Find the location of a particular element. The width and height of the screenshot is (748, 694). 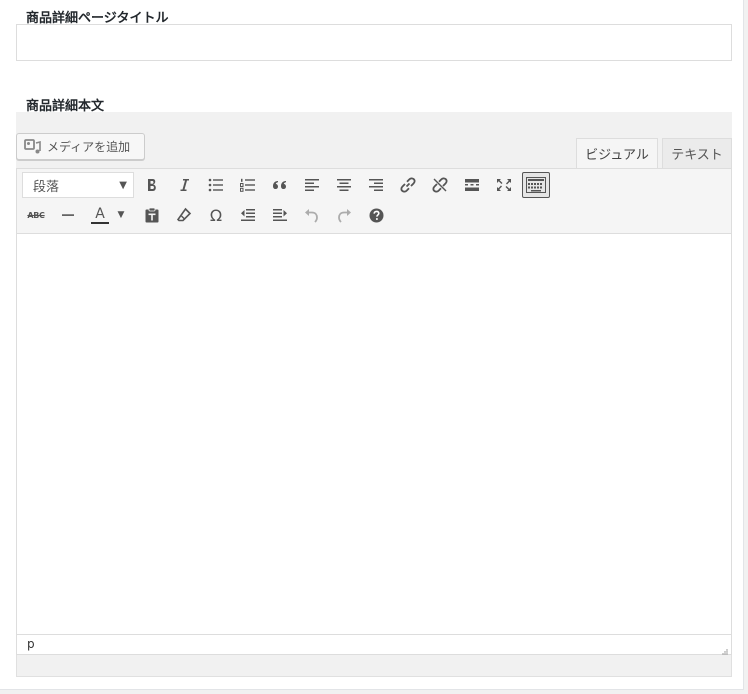

italic-icon is located at coordinates (184, 185).